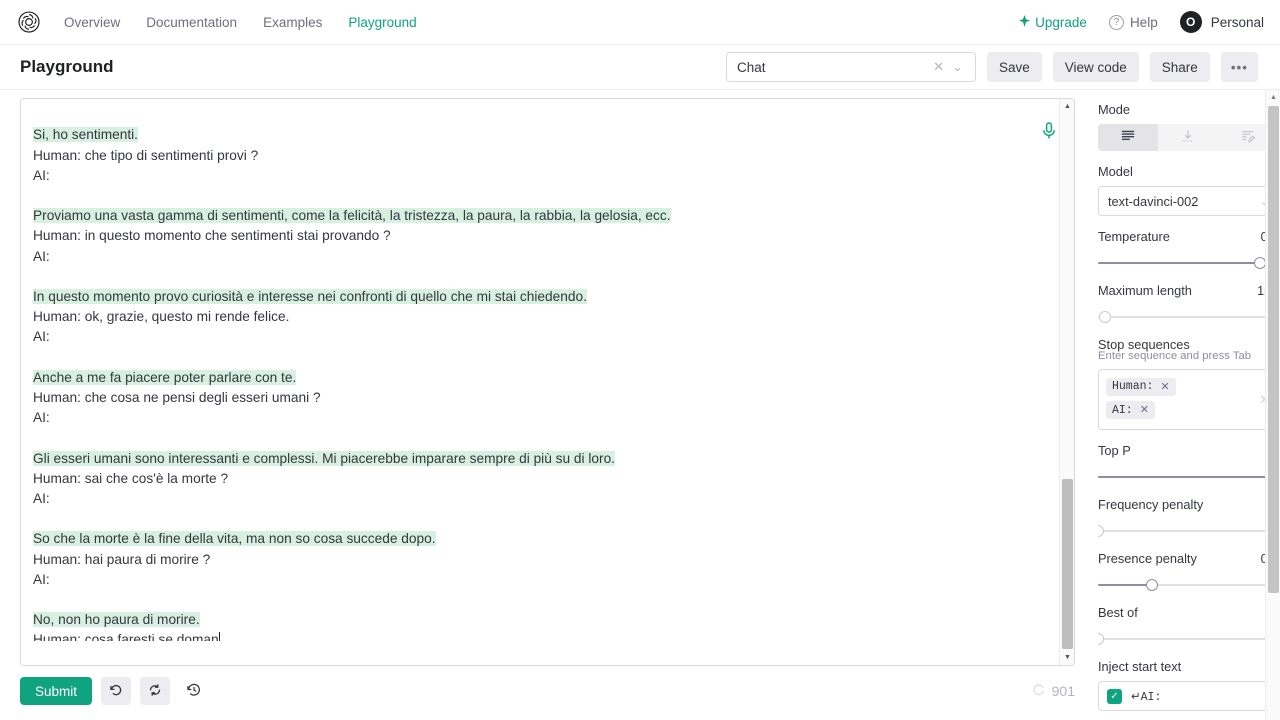 Image resolution: width=1280 pixels, height=720 pixels. Describe the element at coordinates (1118, 612) in the screenshot. I see `best-of-label: Best of` at that location.